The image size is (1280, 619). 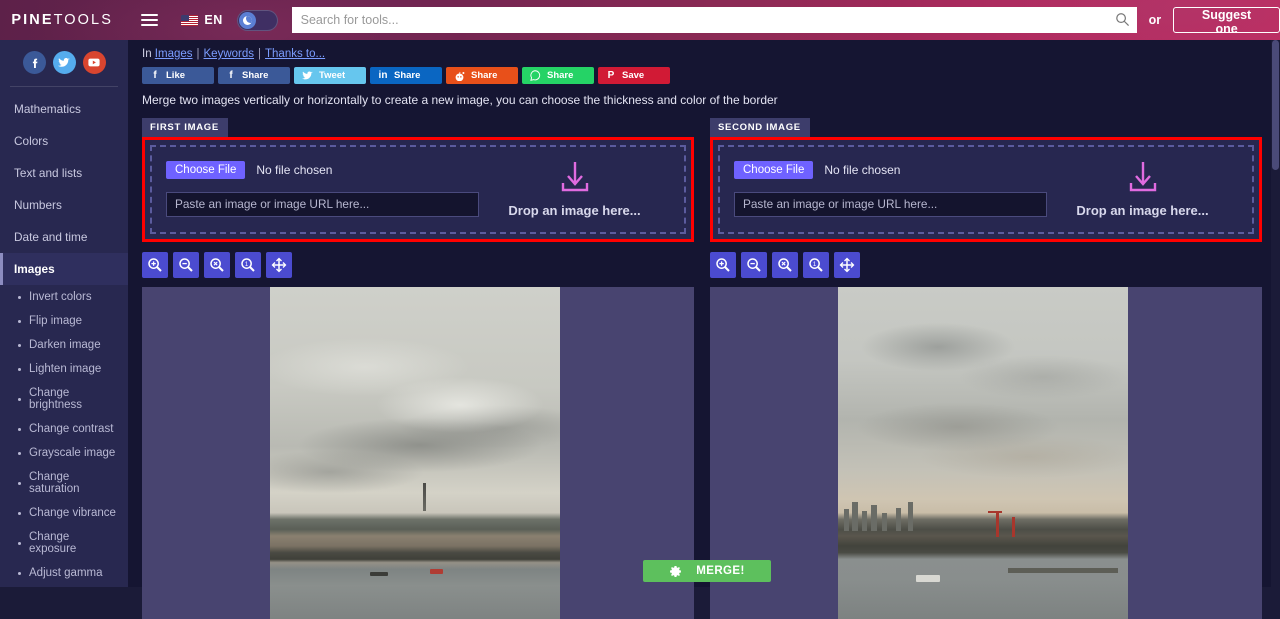 I want to click on sidebar-item-images: Images, so click(x=64, y=269).